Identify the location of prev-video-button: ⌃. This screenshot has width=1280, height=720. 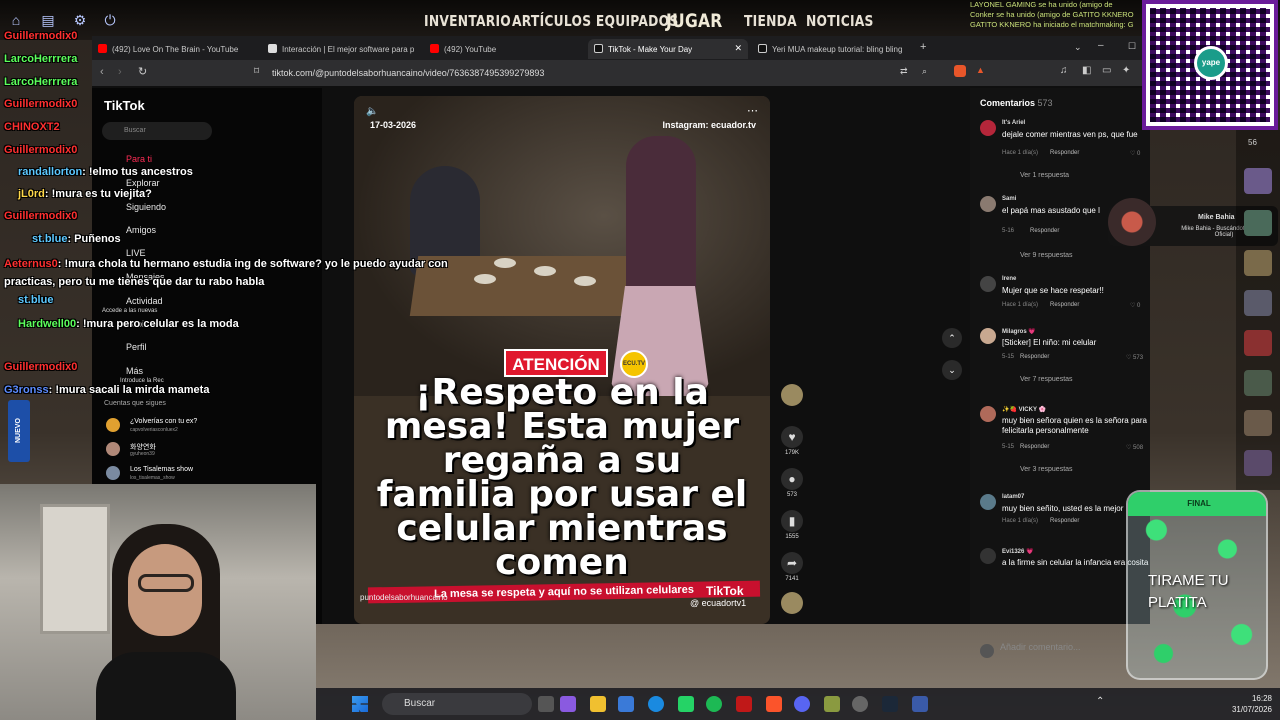
(952, 338).